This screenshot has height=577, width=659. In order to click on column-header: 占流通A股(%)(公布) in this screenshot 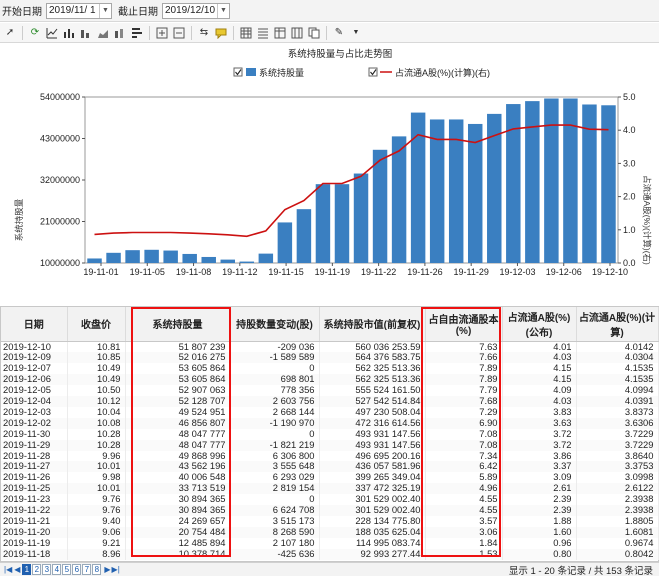, I will do `click(539, 324)`.